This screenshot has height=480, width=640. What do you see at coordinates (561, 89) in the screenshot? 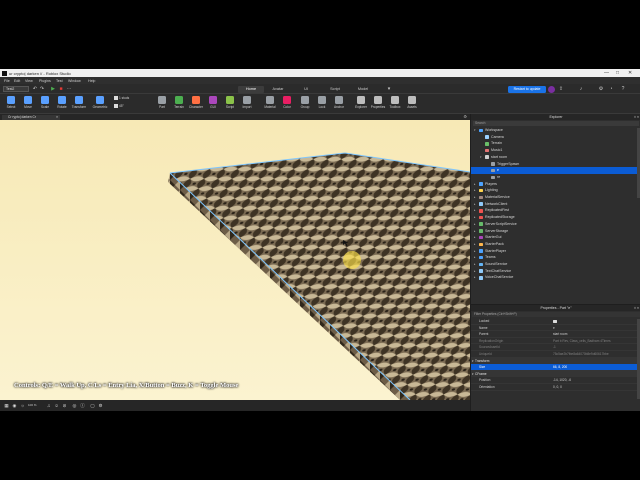
I see `share-icon: ⇪` at bounding box center [561, 89].